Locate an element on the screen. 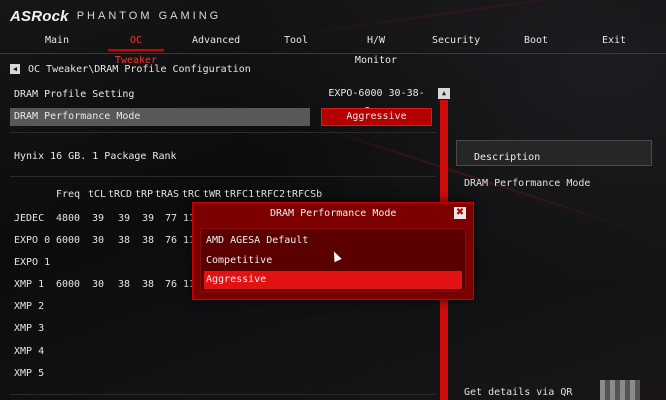 The height and width of the screenshot is (400, 666). tab-tool: Tool is located at coordinates (296, 42).